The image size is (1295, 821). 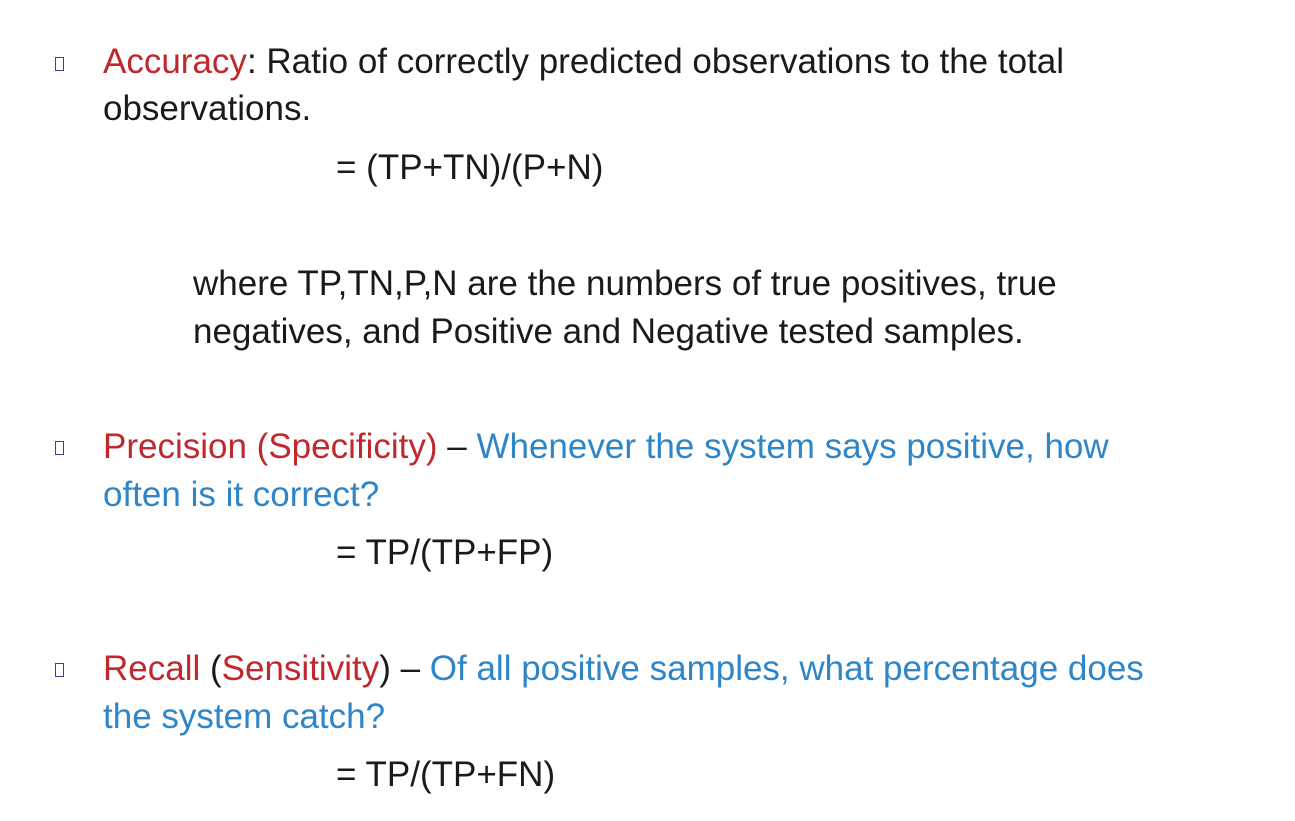 What do you see at coordinates (446, 774) in the screenshot?
I see `recall-formula: = TP/(TP+FN)` at bounding box center [446, 774].